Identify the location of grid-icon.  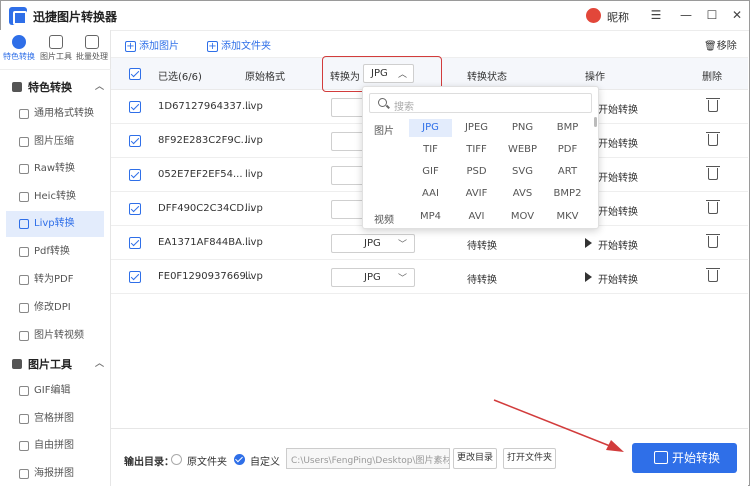
(24, 419).